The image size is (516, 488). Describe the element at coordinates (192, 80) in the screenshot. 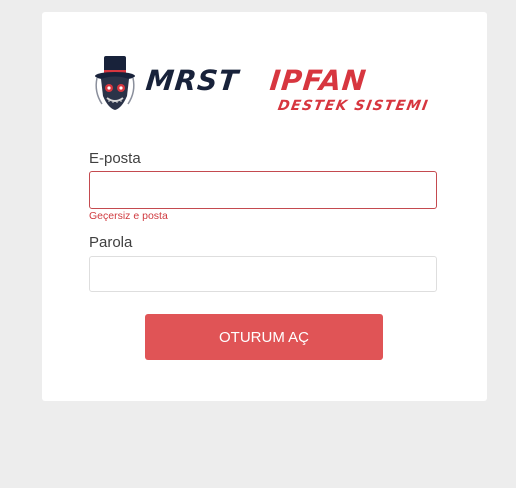

I see `brand-name-part1: MRST` at that location.